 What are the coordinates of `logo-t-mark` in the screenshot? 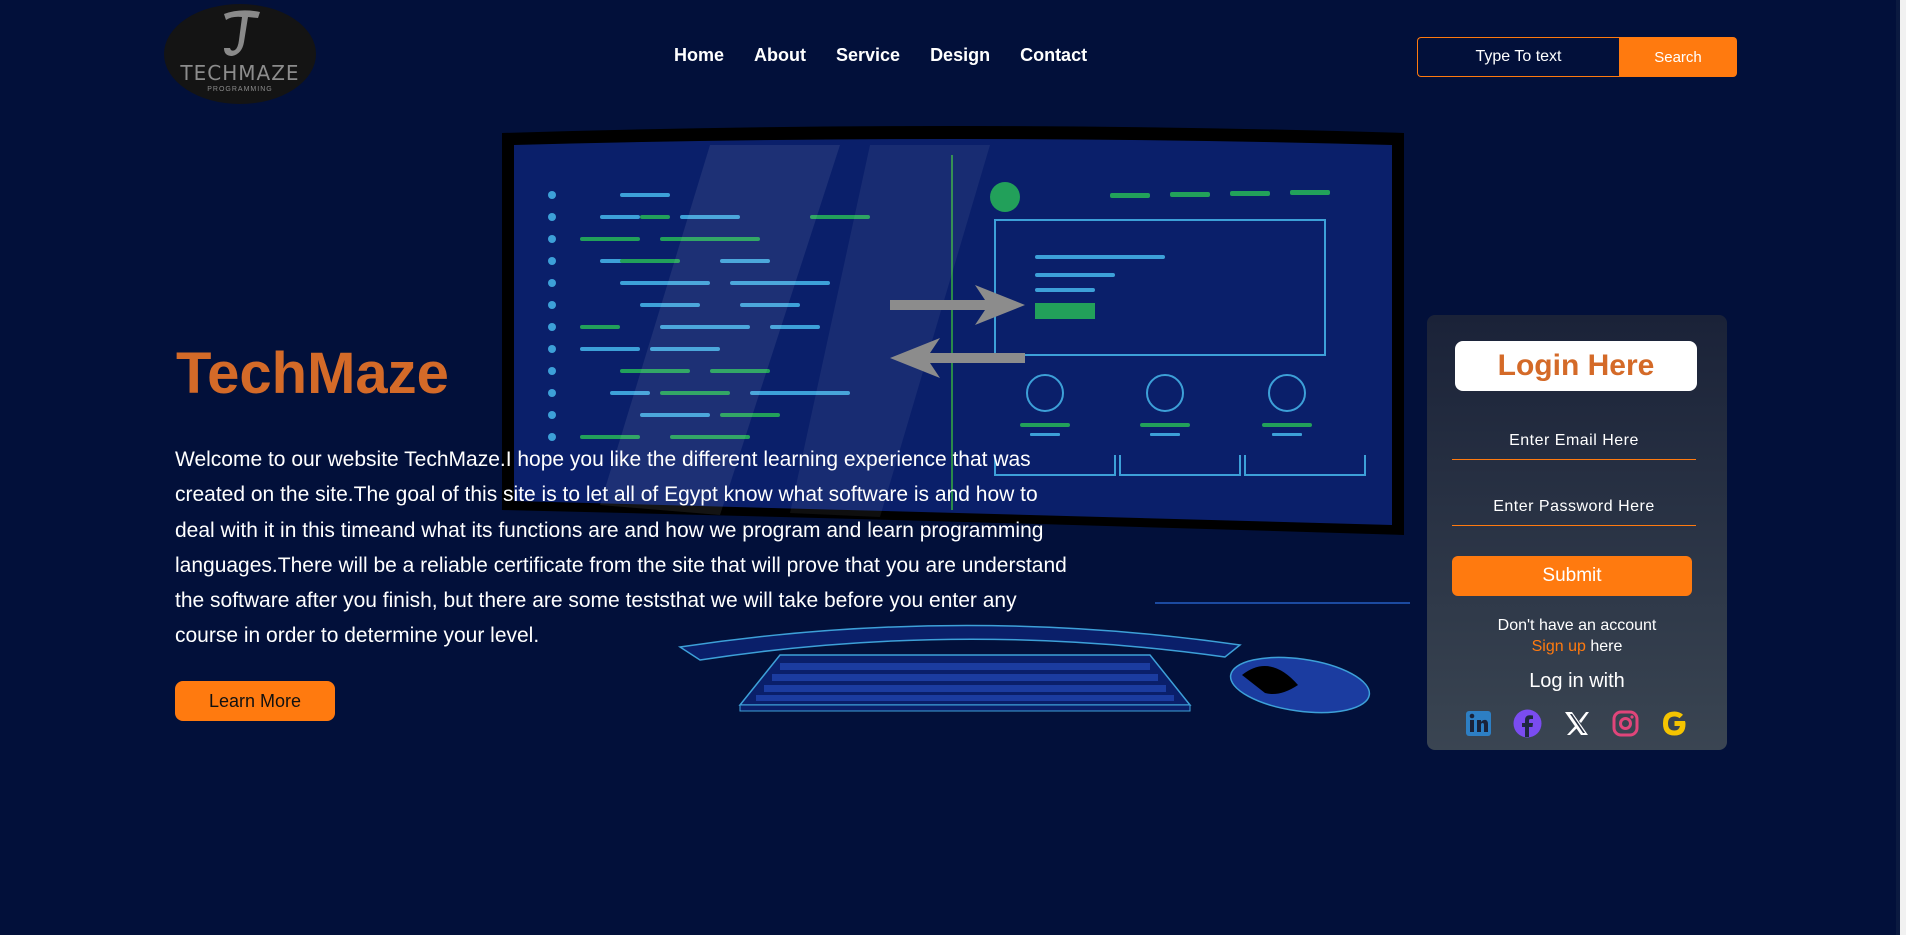 It's located at (242, 33).